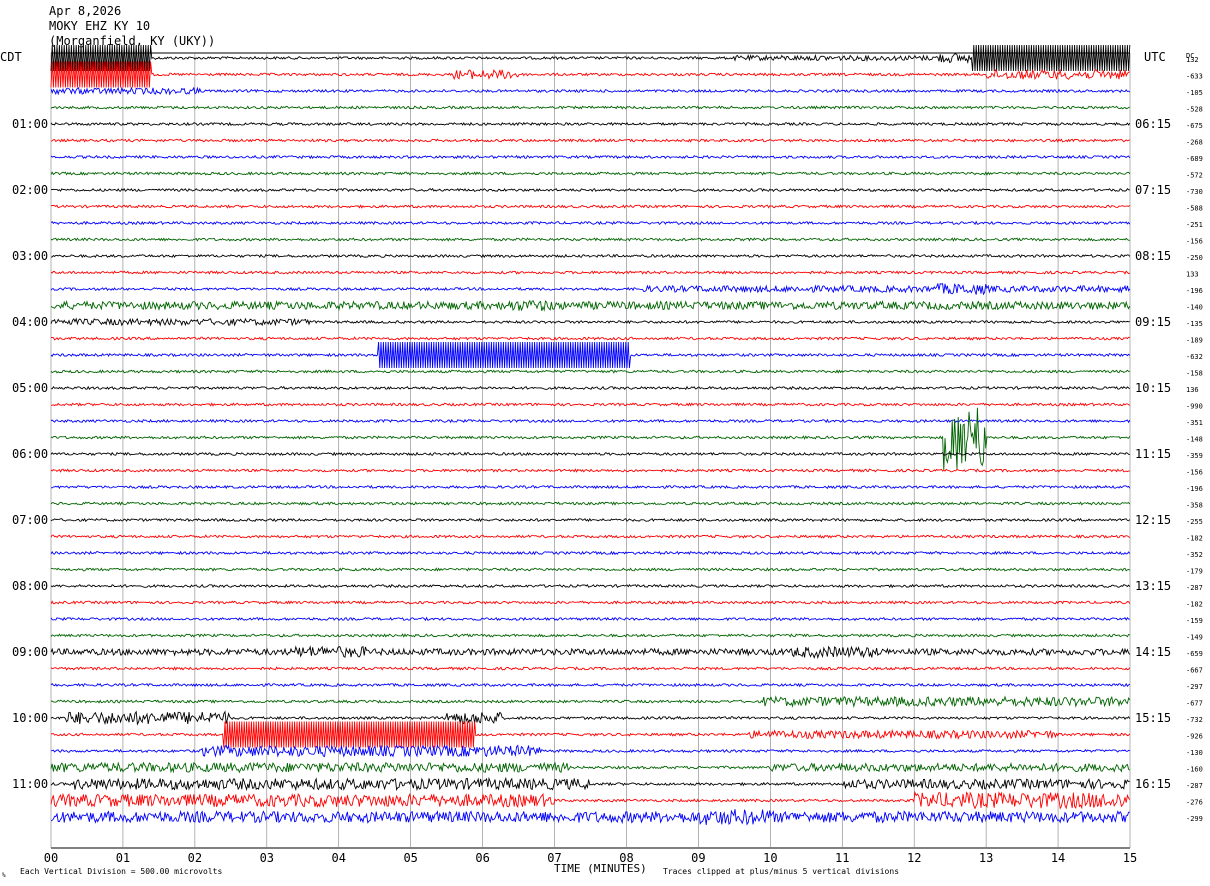 The height and width of the screenshot is (886, 1210). Describe the element at coordinates (1194, 720) in the screenshot. I see `dc-offset-label: -732` at that location.